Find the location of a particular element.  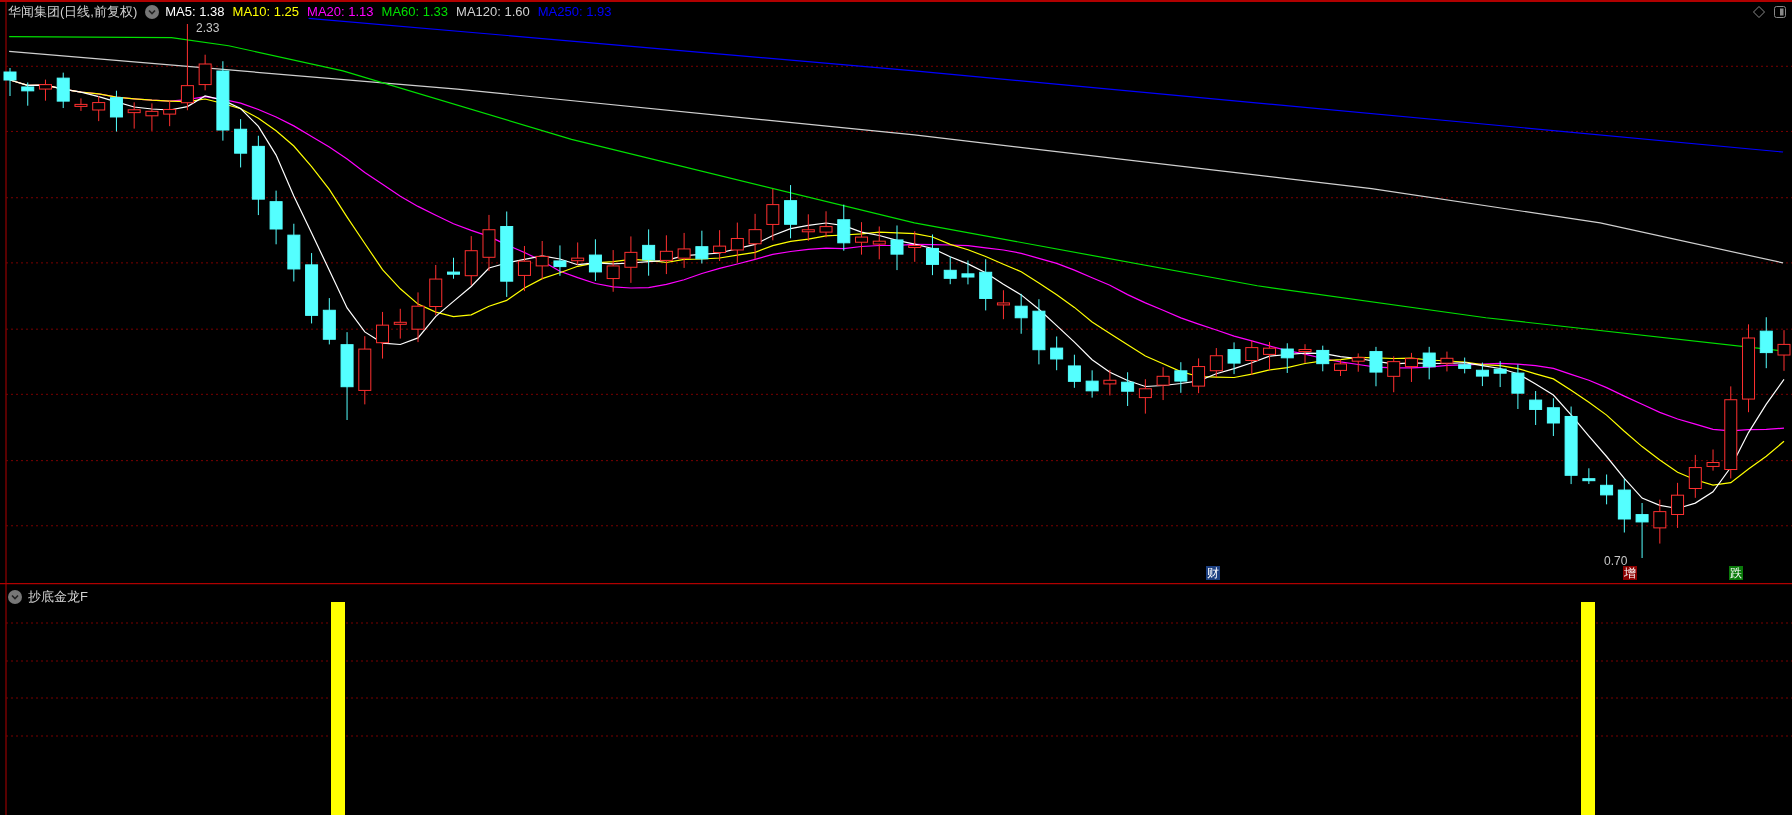

indicator-title: 抄底金龙F is located at coordinates (58, 597).